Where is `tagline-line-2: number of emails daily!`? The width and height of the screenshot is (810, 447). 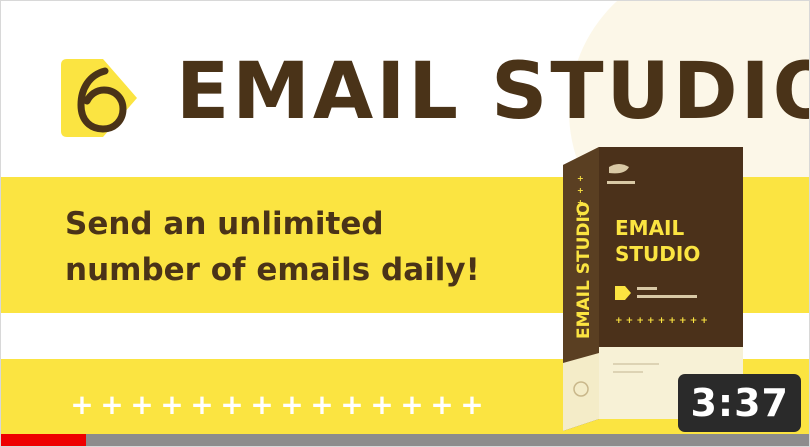
tagline-line-2: number of emails daily! is located at coordinates (272, 270).